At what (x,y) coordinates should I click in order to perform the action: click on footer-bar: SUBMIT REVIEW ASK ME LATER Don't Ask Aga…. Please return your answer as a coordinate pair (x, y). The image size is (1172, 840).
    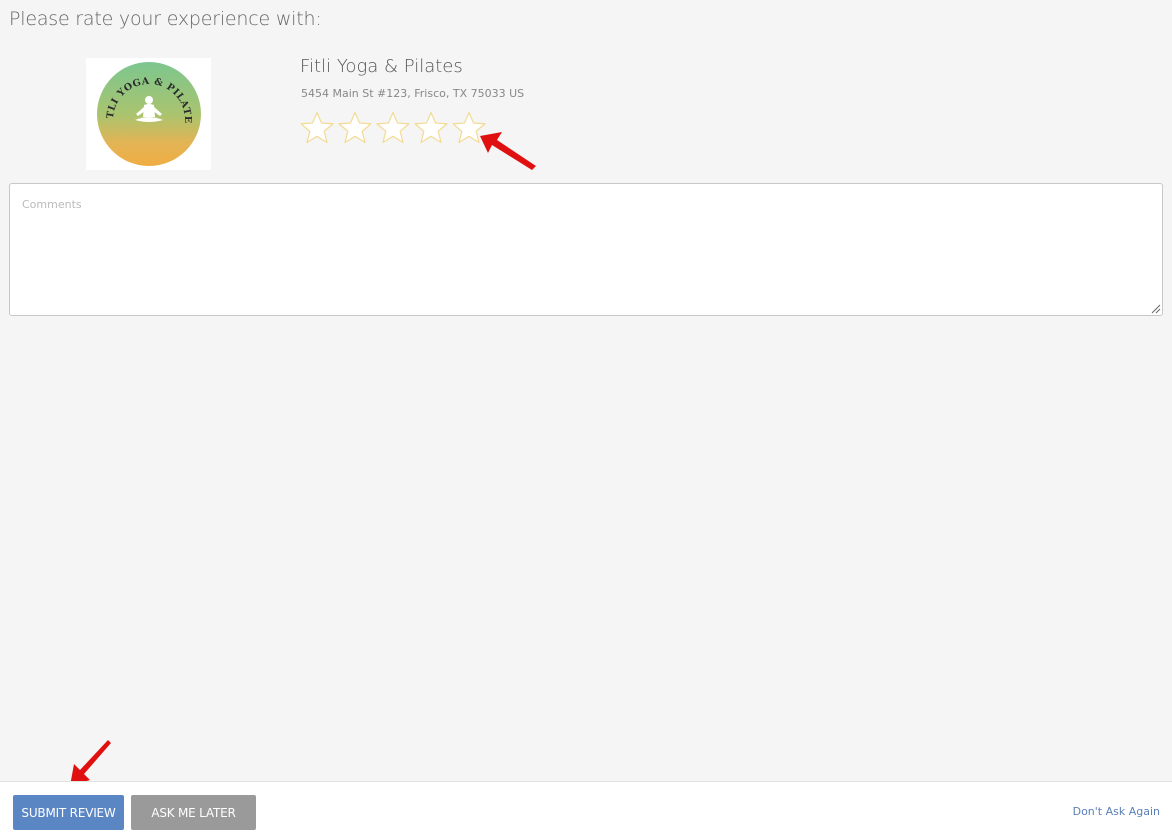
    Looking at the image, I should click on (586, 810).